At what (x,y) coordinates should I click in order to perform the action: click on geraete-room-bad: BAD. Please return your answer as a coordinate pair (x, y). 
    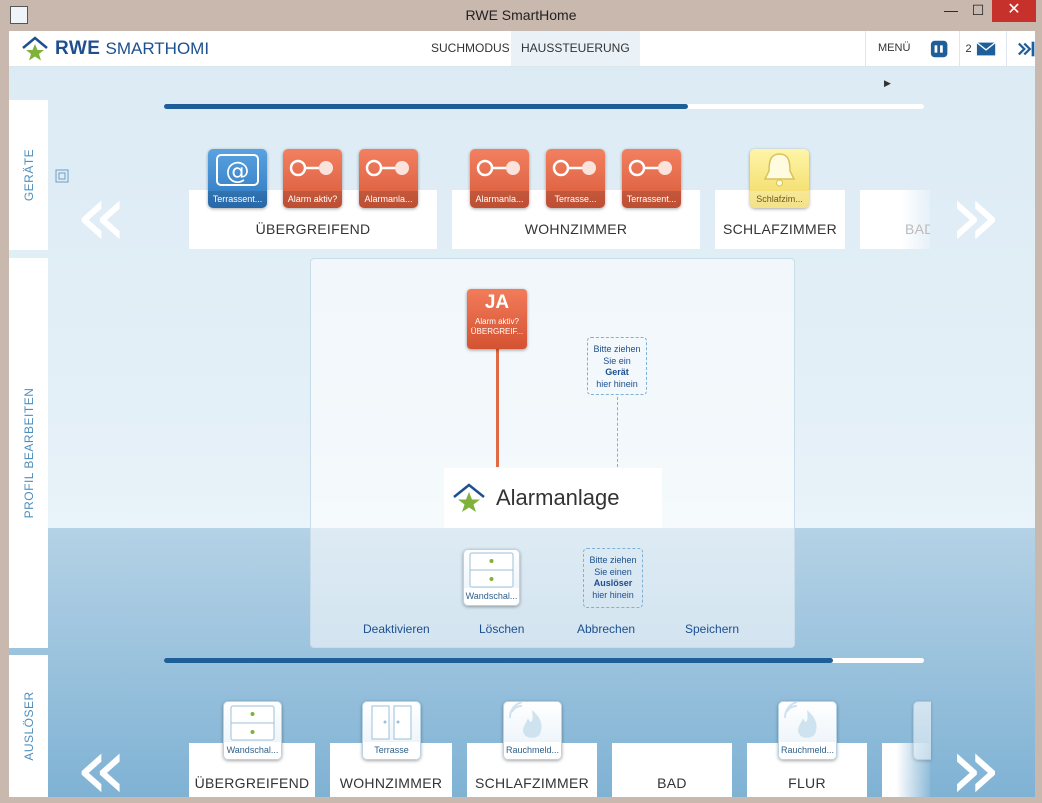
    Looking at the image, I should click on (895, 219).